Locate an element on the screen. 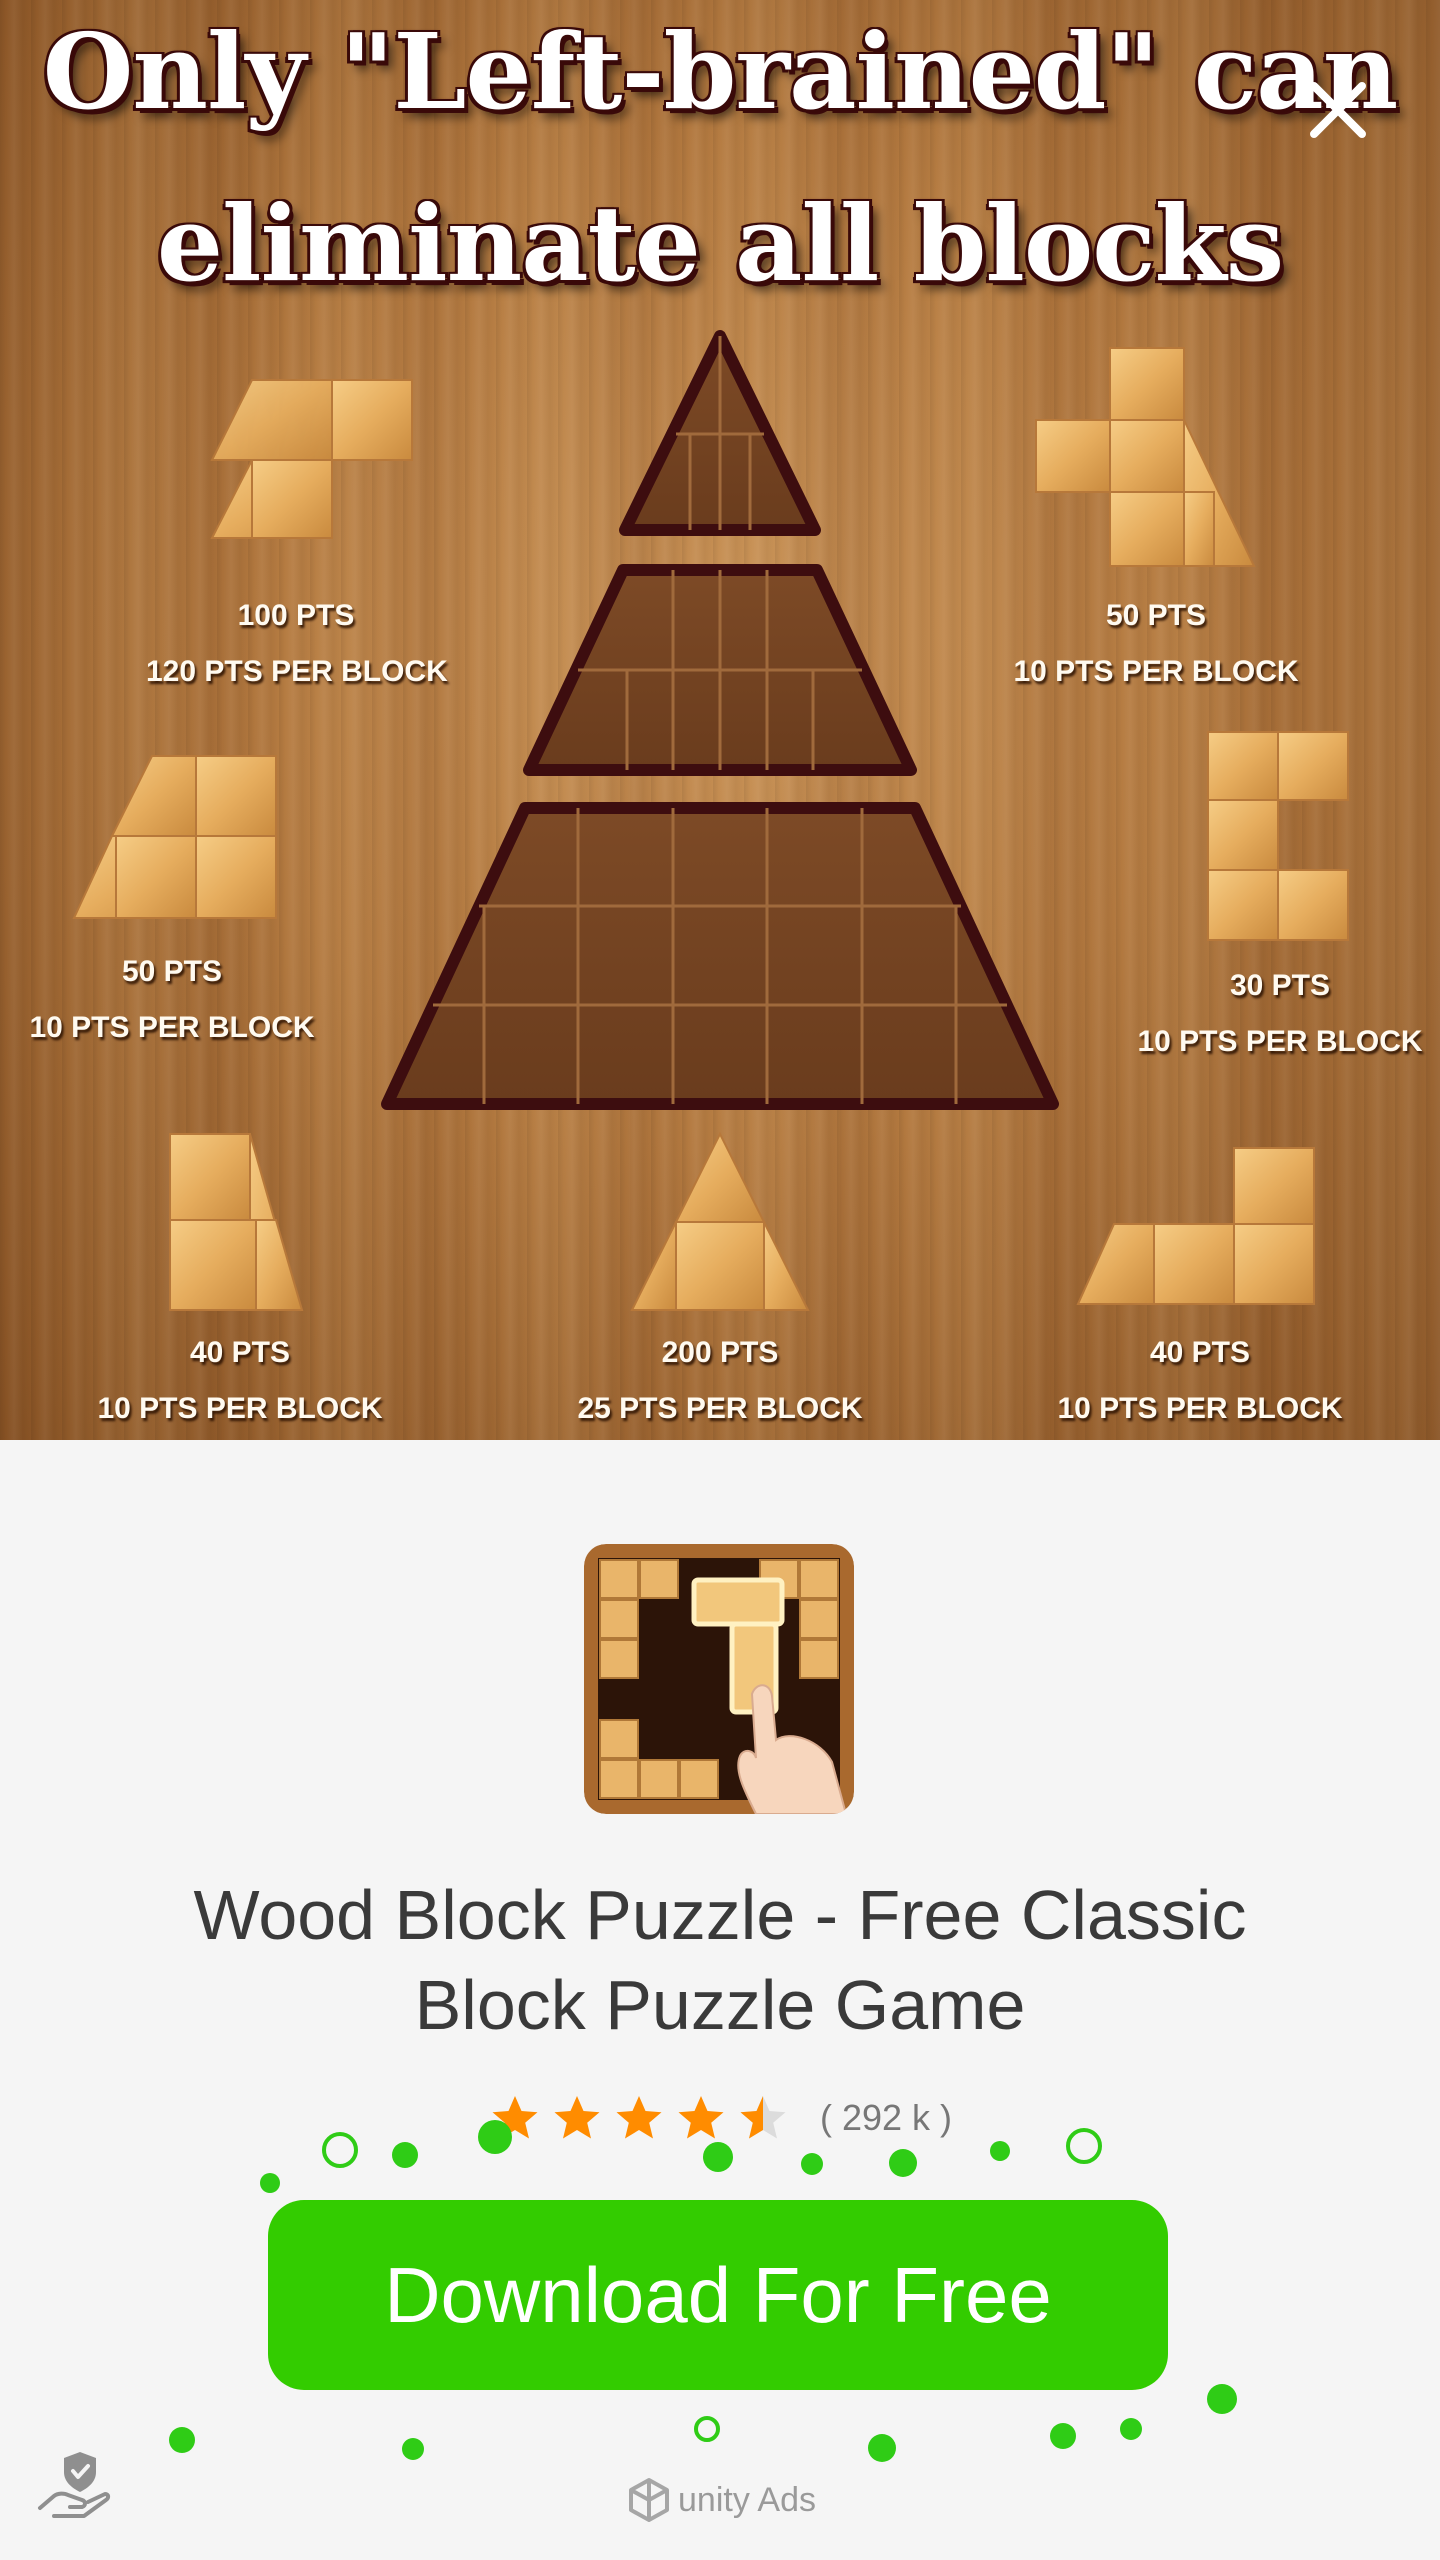 The image size is (1440, 2560). unity-ads-label: unity Ads is located at coordinates (747, 2499).